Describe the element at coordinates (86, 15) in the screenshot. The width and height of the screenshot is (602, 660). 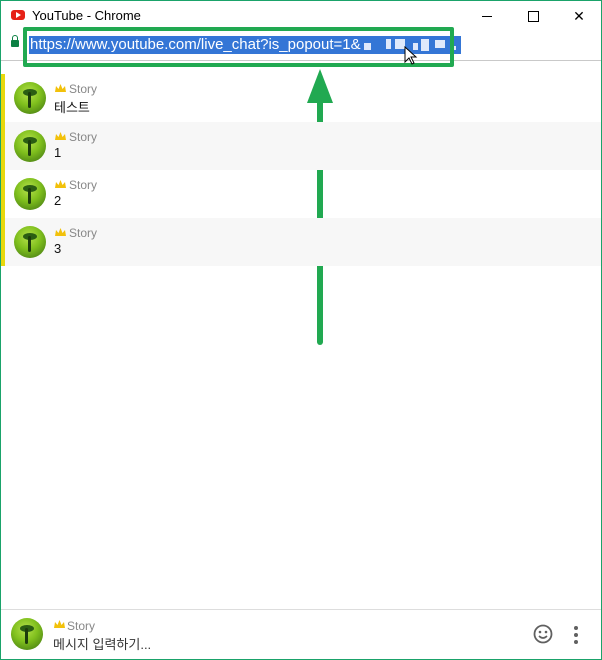
I see `window-title: YouTube - Chrome` at that location.